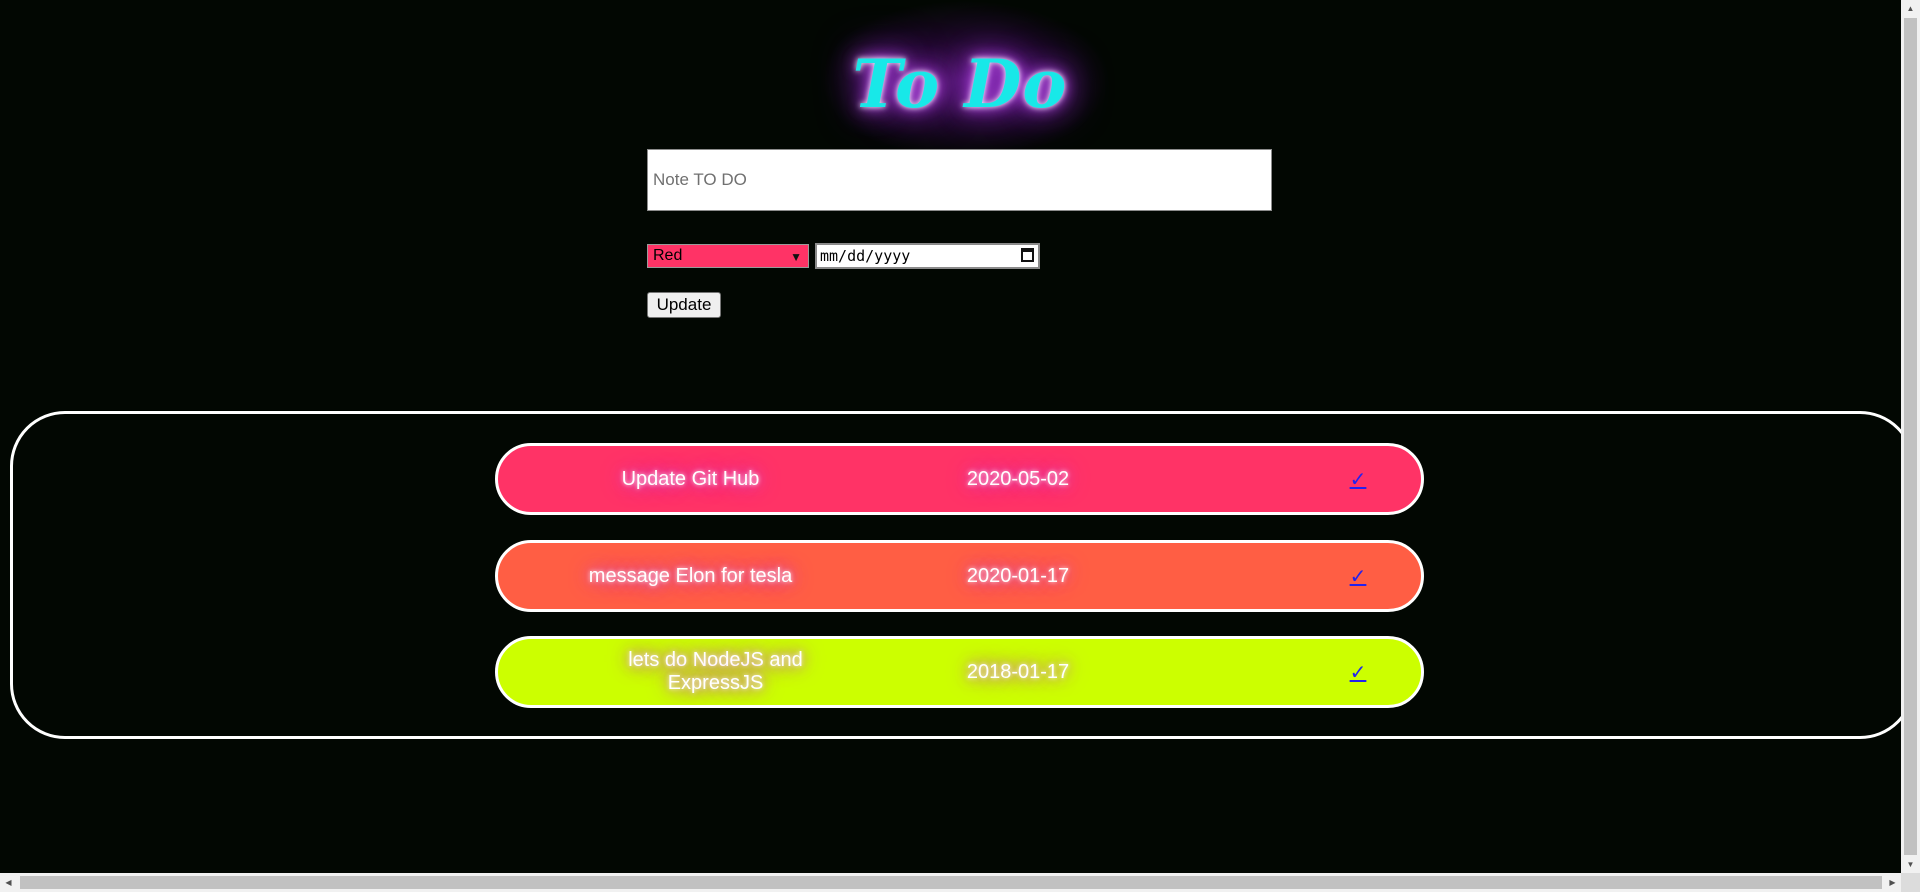 This screenshot has height=892, width=1920. Describe the element at coordinates (959, 180) in the screenshot. I see `note-input` at that location.